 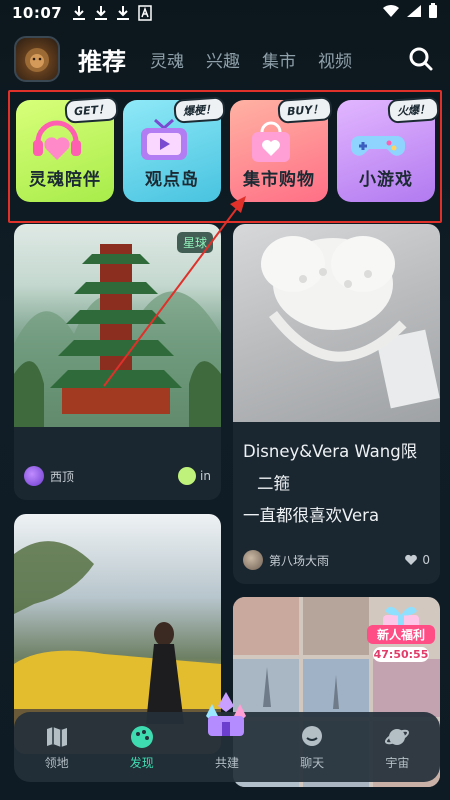 I want to click on newbie-gift-promo: 新人福利 47:50:55, so click(x=401, y=633).